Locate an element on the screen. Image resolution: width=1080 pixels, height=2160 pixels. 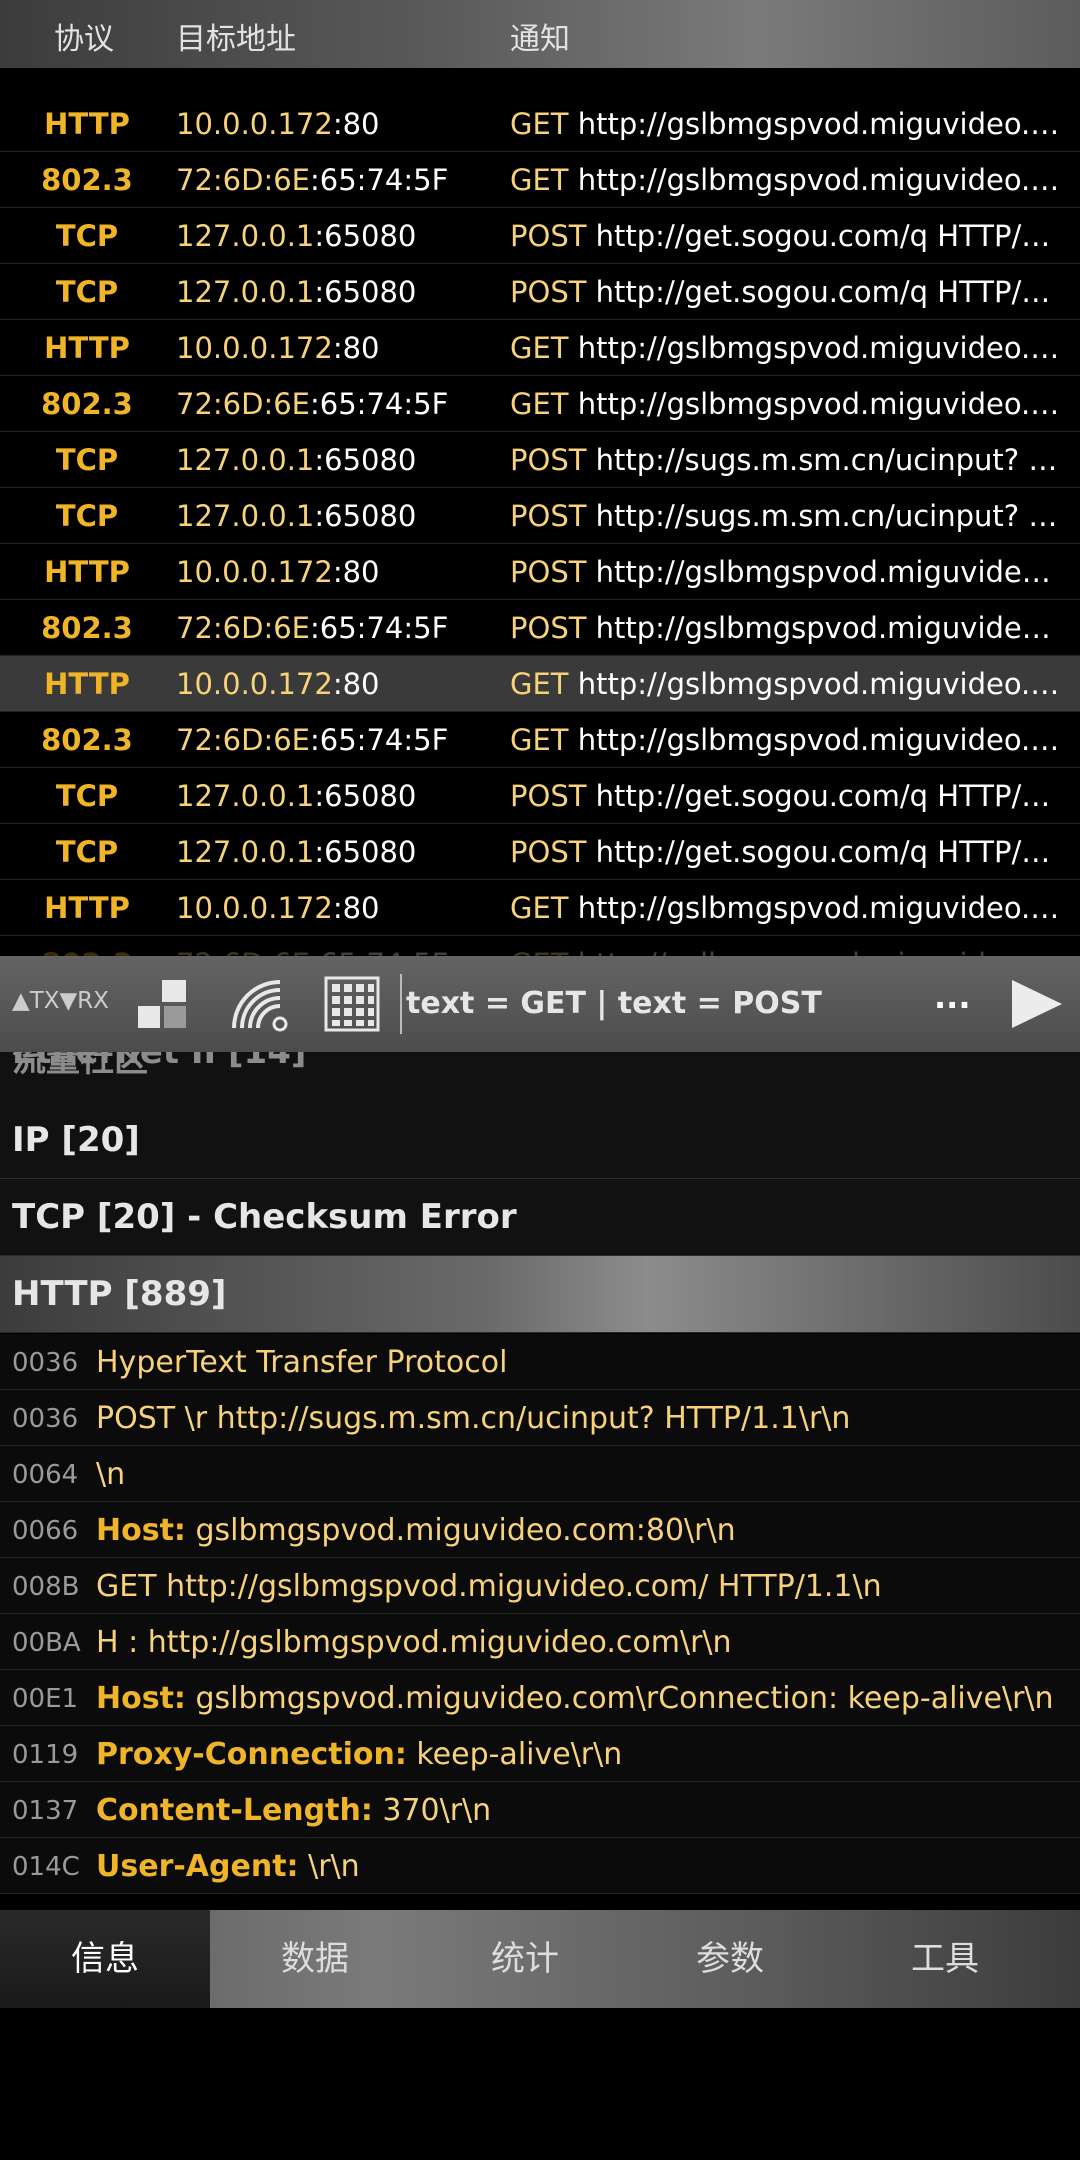
packet-address-host: 10.0.0.172 is located at coordinates (254, 572).